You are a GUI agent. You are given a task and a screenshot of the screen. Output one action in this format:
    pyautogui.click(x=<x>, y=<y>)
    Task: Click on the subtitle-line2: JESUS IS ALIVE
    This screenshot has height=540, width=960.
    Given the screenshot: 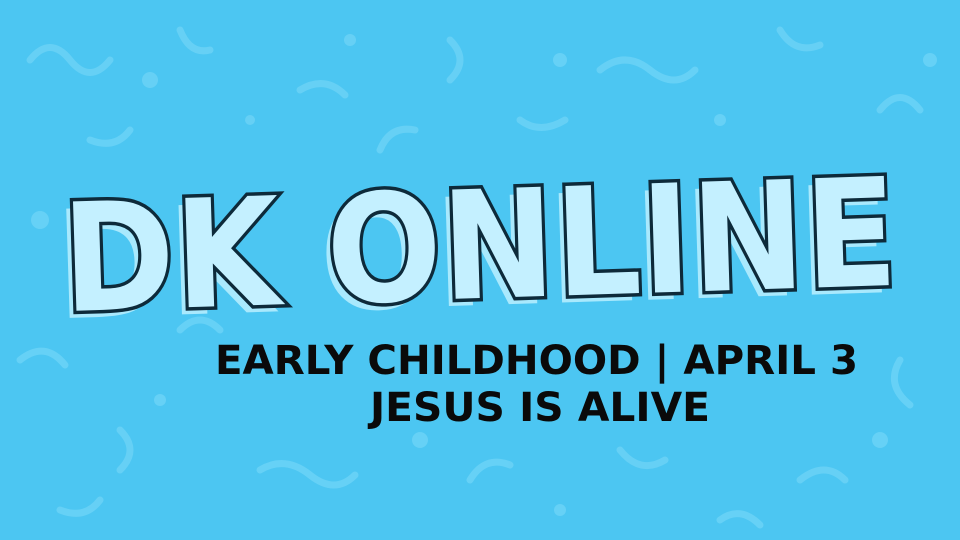 What is the action you would take?
    pyautogui.click(x=538, y=408)
    